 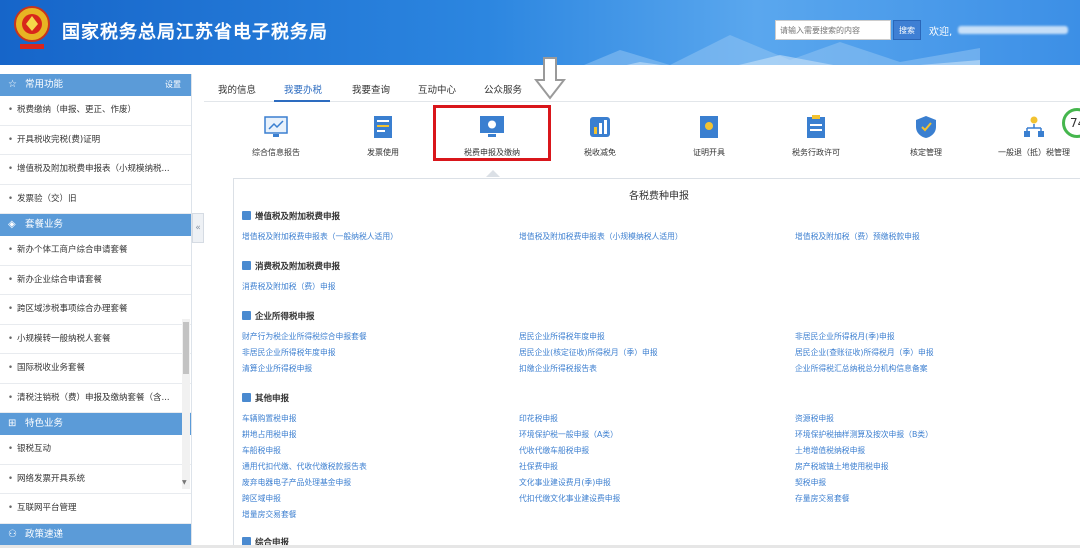 What do you see at coordinates (184, 482) in the screenshot?
I see `scroll-down-icon: ▼` at bounding box center [184, 482].